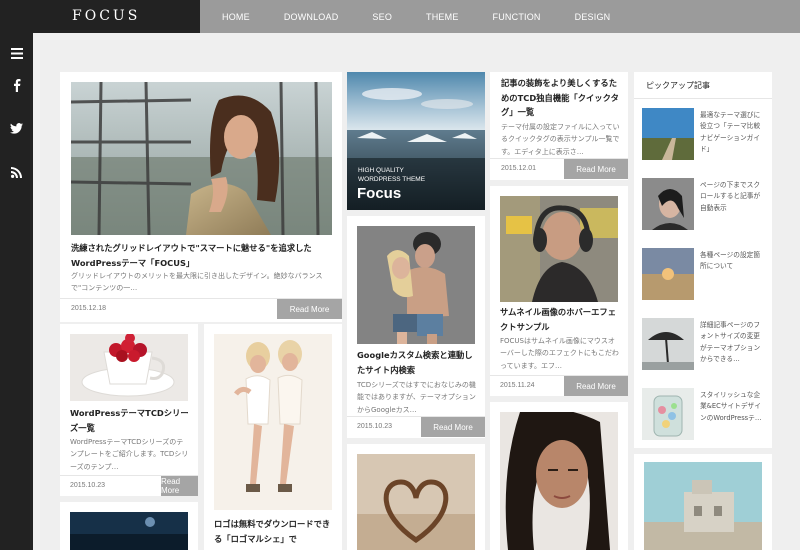 The height and width of the screenshot is (550, 800). I want to click on post-date: 2015.12.18, so click(89, 308).